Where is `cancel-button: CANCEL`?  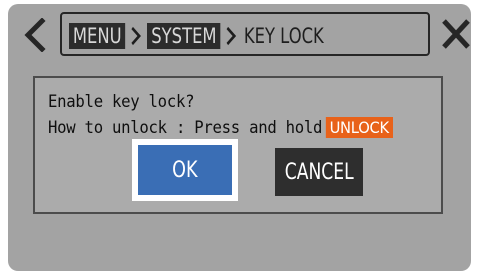
cancel-button: CANCEL is located at coordinates (319, 172).